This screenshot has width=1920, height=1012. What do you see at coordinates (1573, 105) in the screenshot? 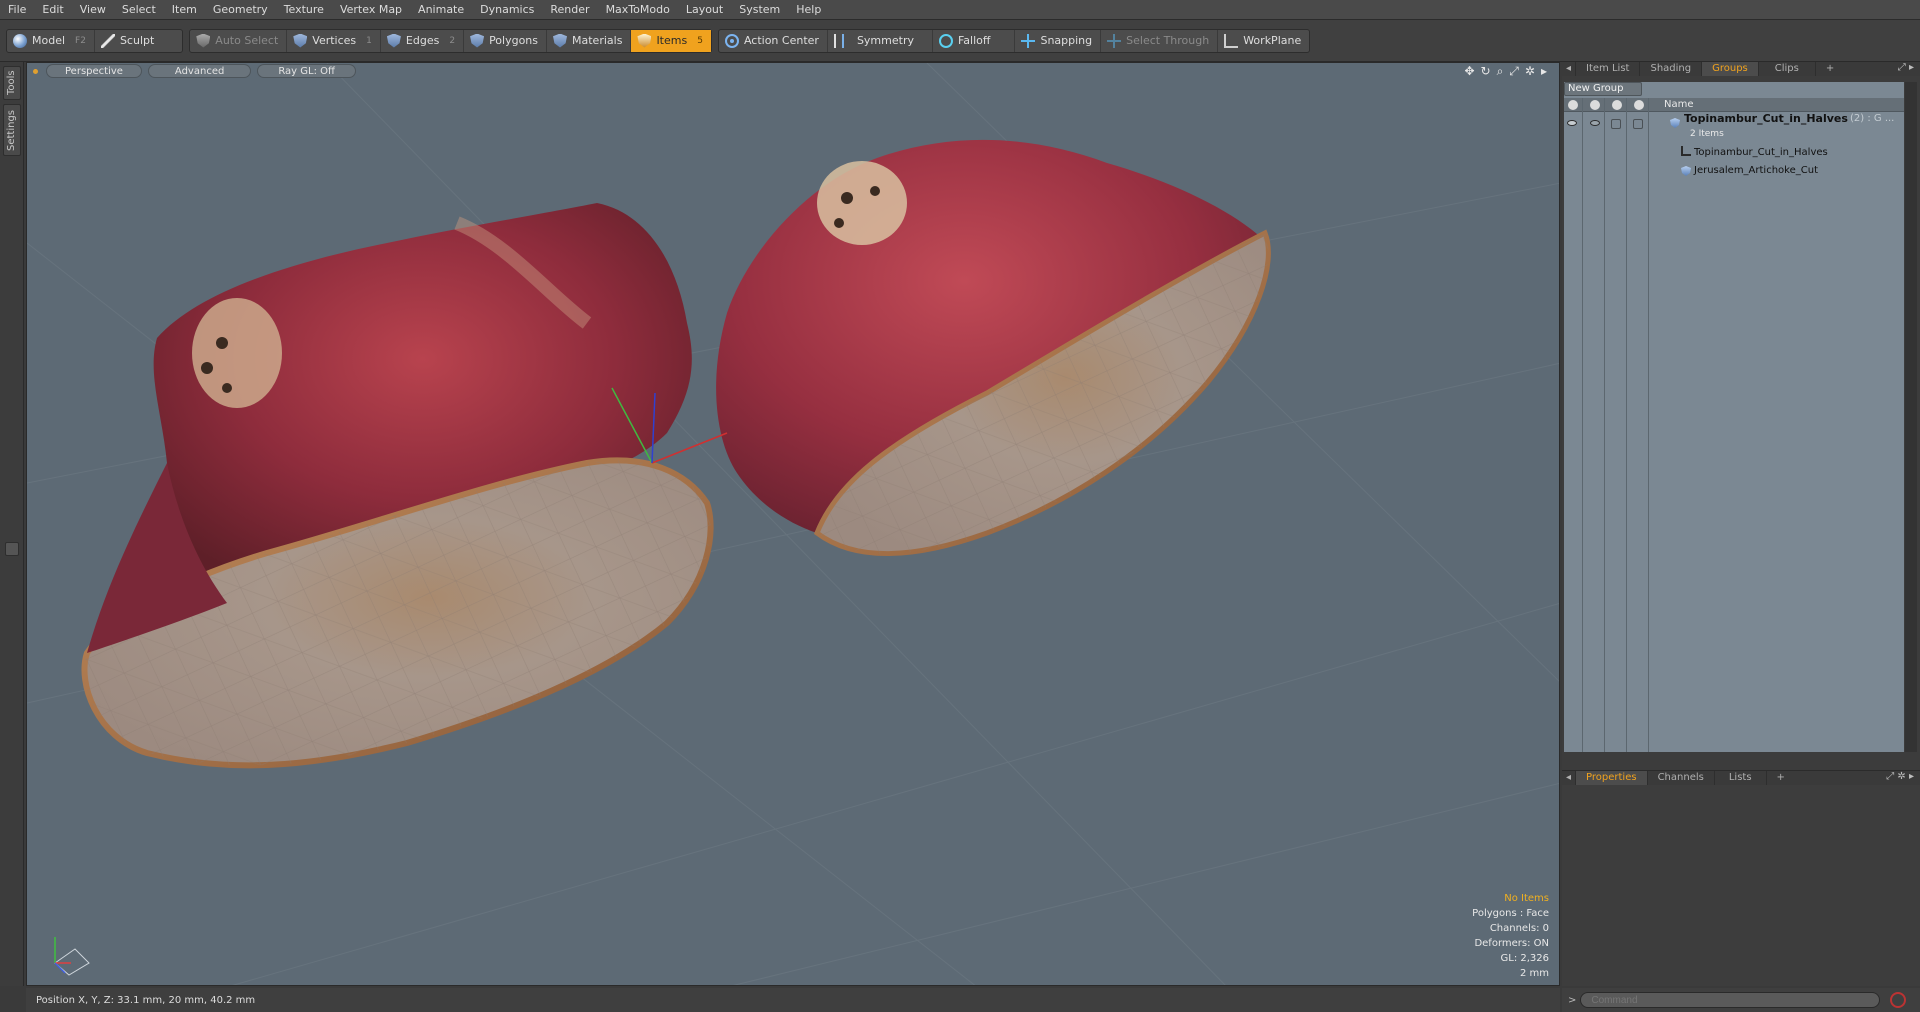
I see `visibility-column-icon` at bounding box center [1573, 105].